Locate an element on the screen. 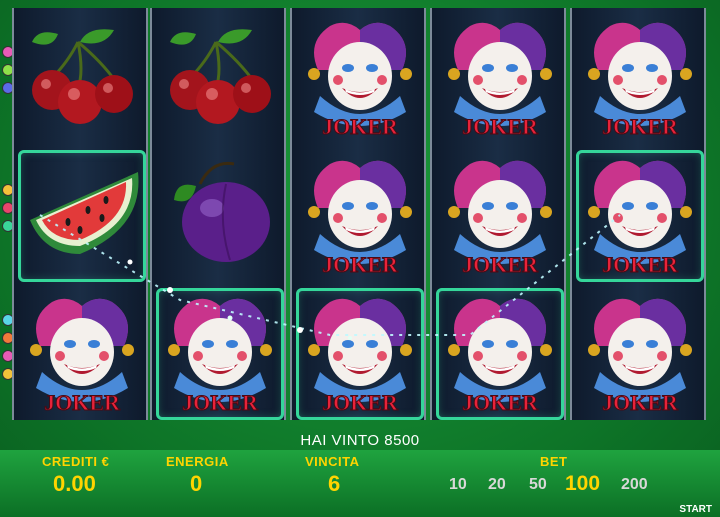 Image resolution: width=720 pixels, height=517 pixels. bet-option-50: 50 is located at coordinates (538, 485).